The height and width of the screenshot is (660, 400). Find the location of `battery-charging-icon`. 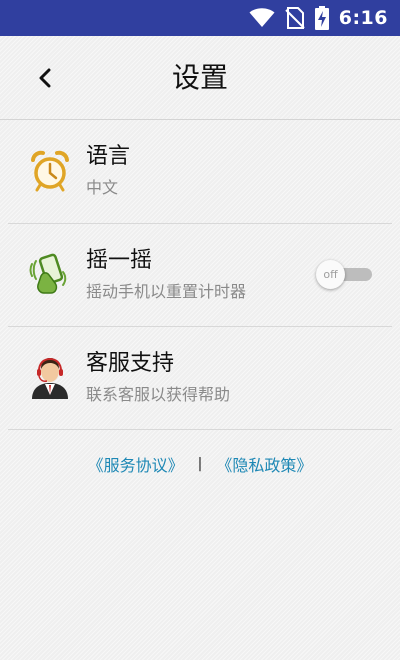

battery-charging-icon is located at coordinates (321, 18).